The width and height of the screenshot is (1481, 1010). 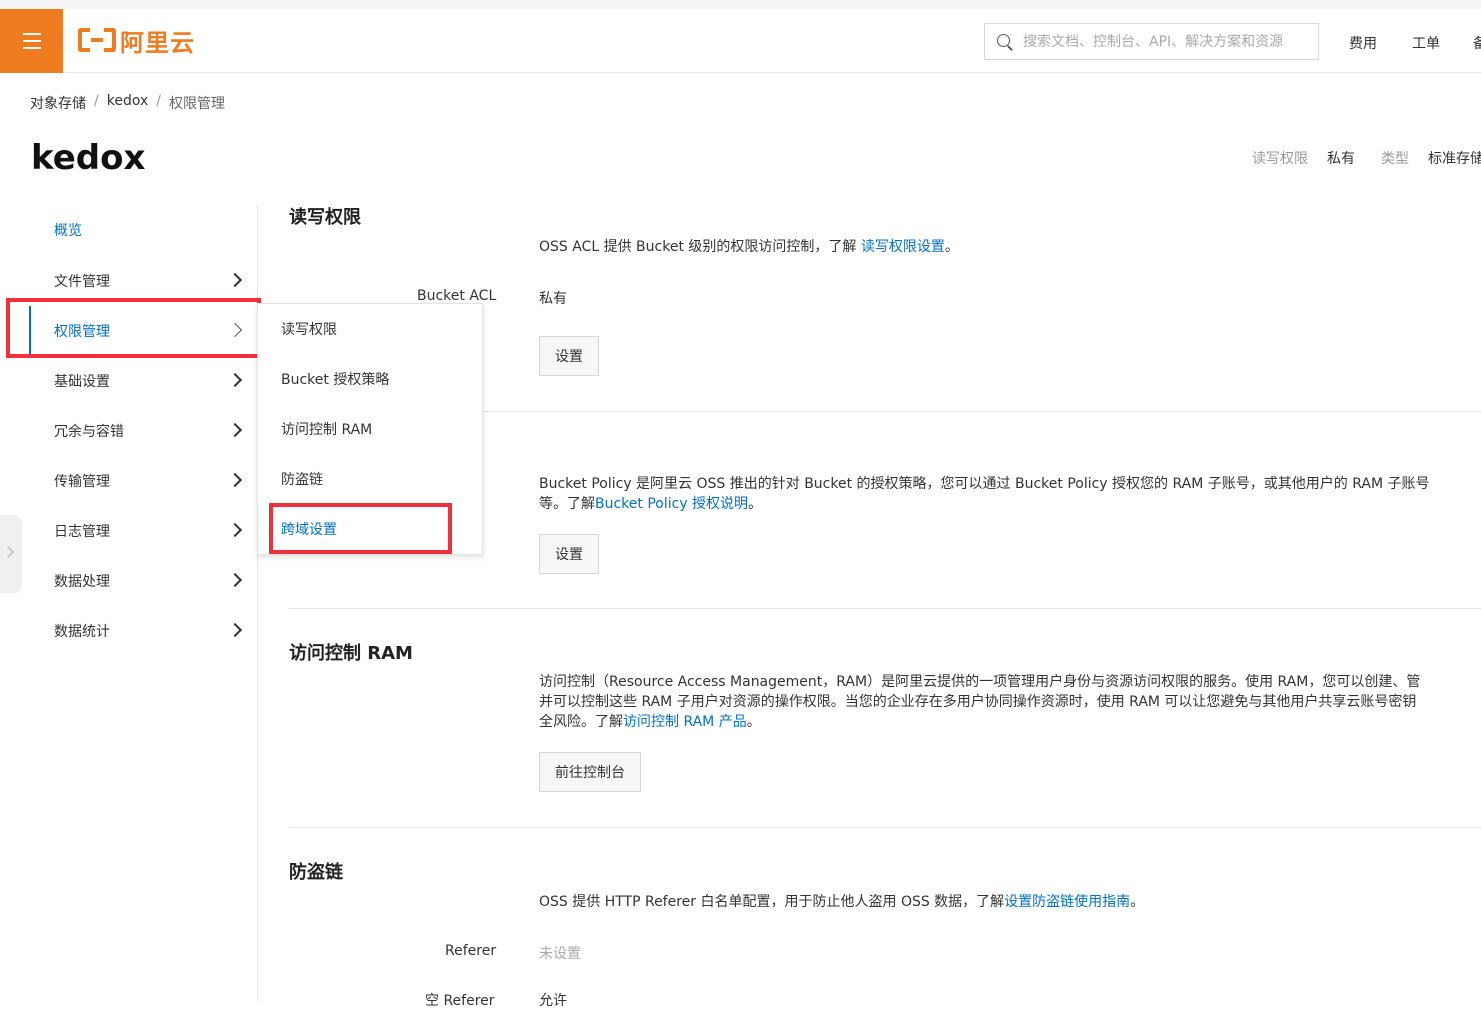 What do you see at coordinates (457, 296) in the screenshot?
I see `bucket-acl-label: Bucket ACL` at bounding box center [457, 296].